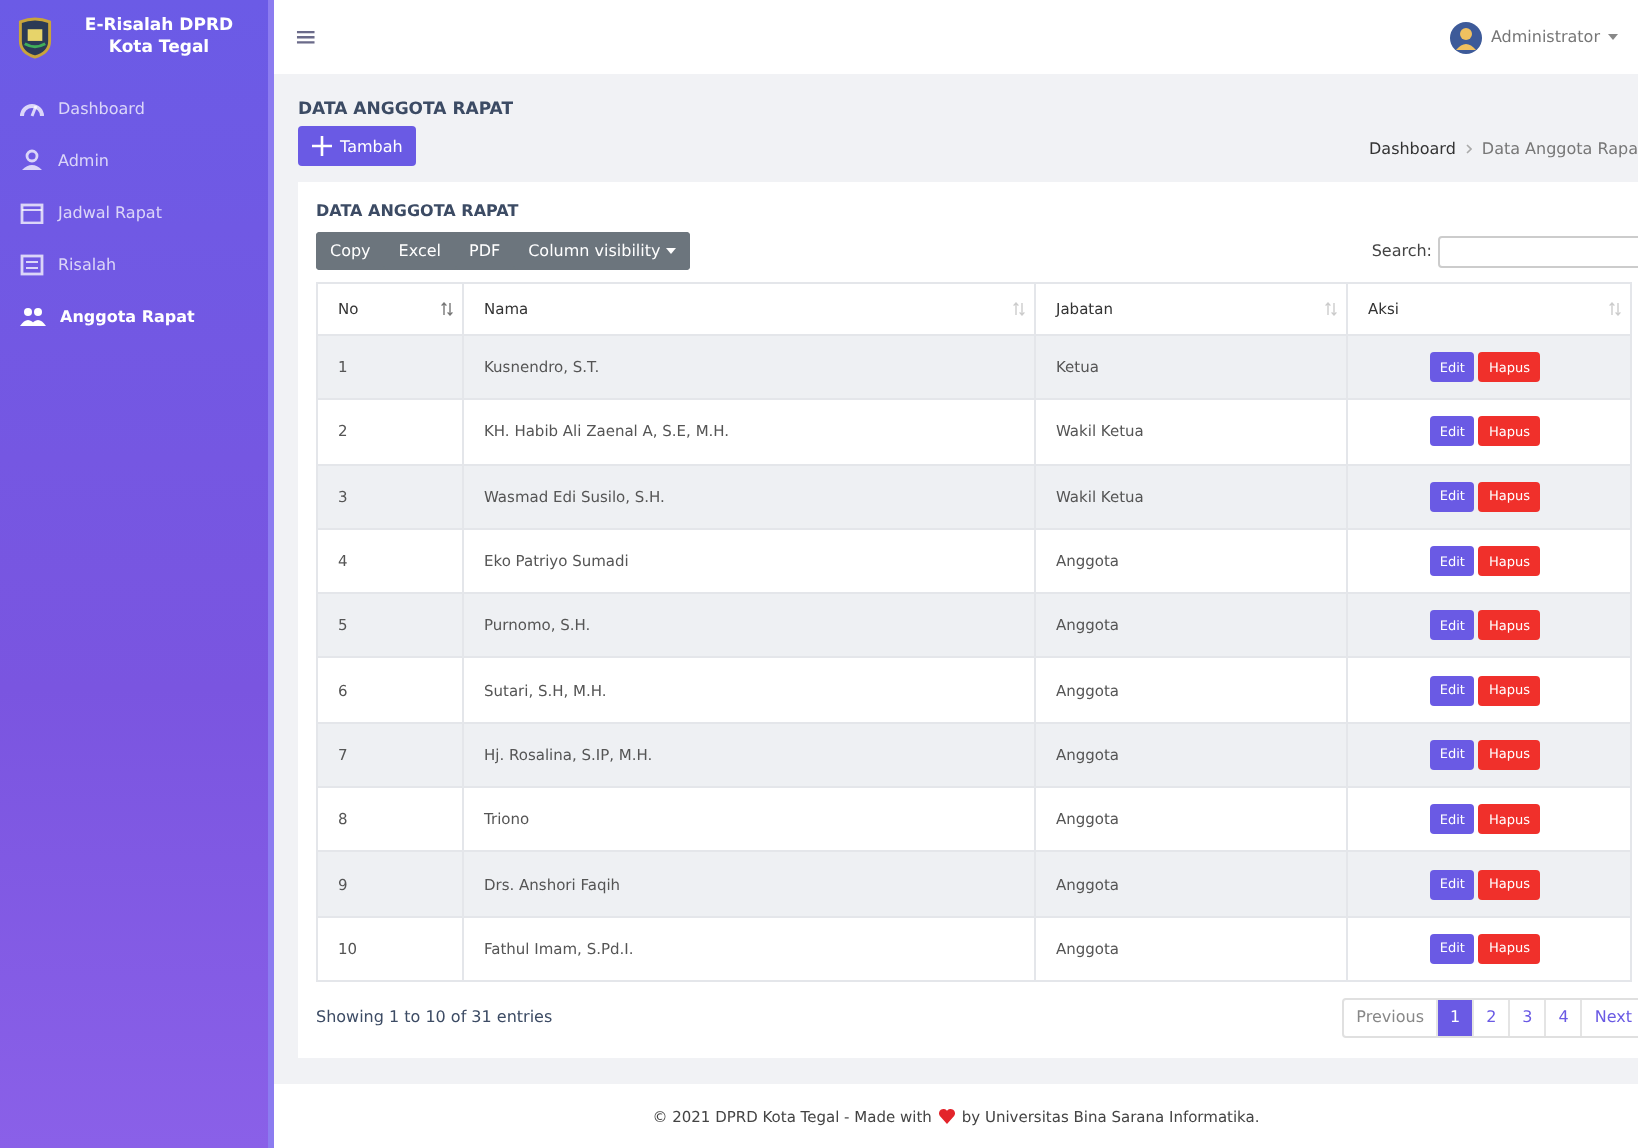 This screenshot has height=1148, width=1638. I want to click on sidebar-item: Risalah, so click(134, 264).